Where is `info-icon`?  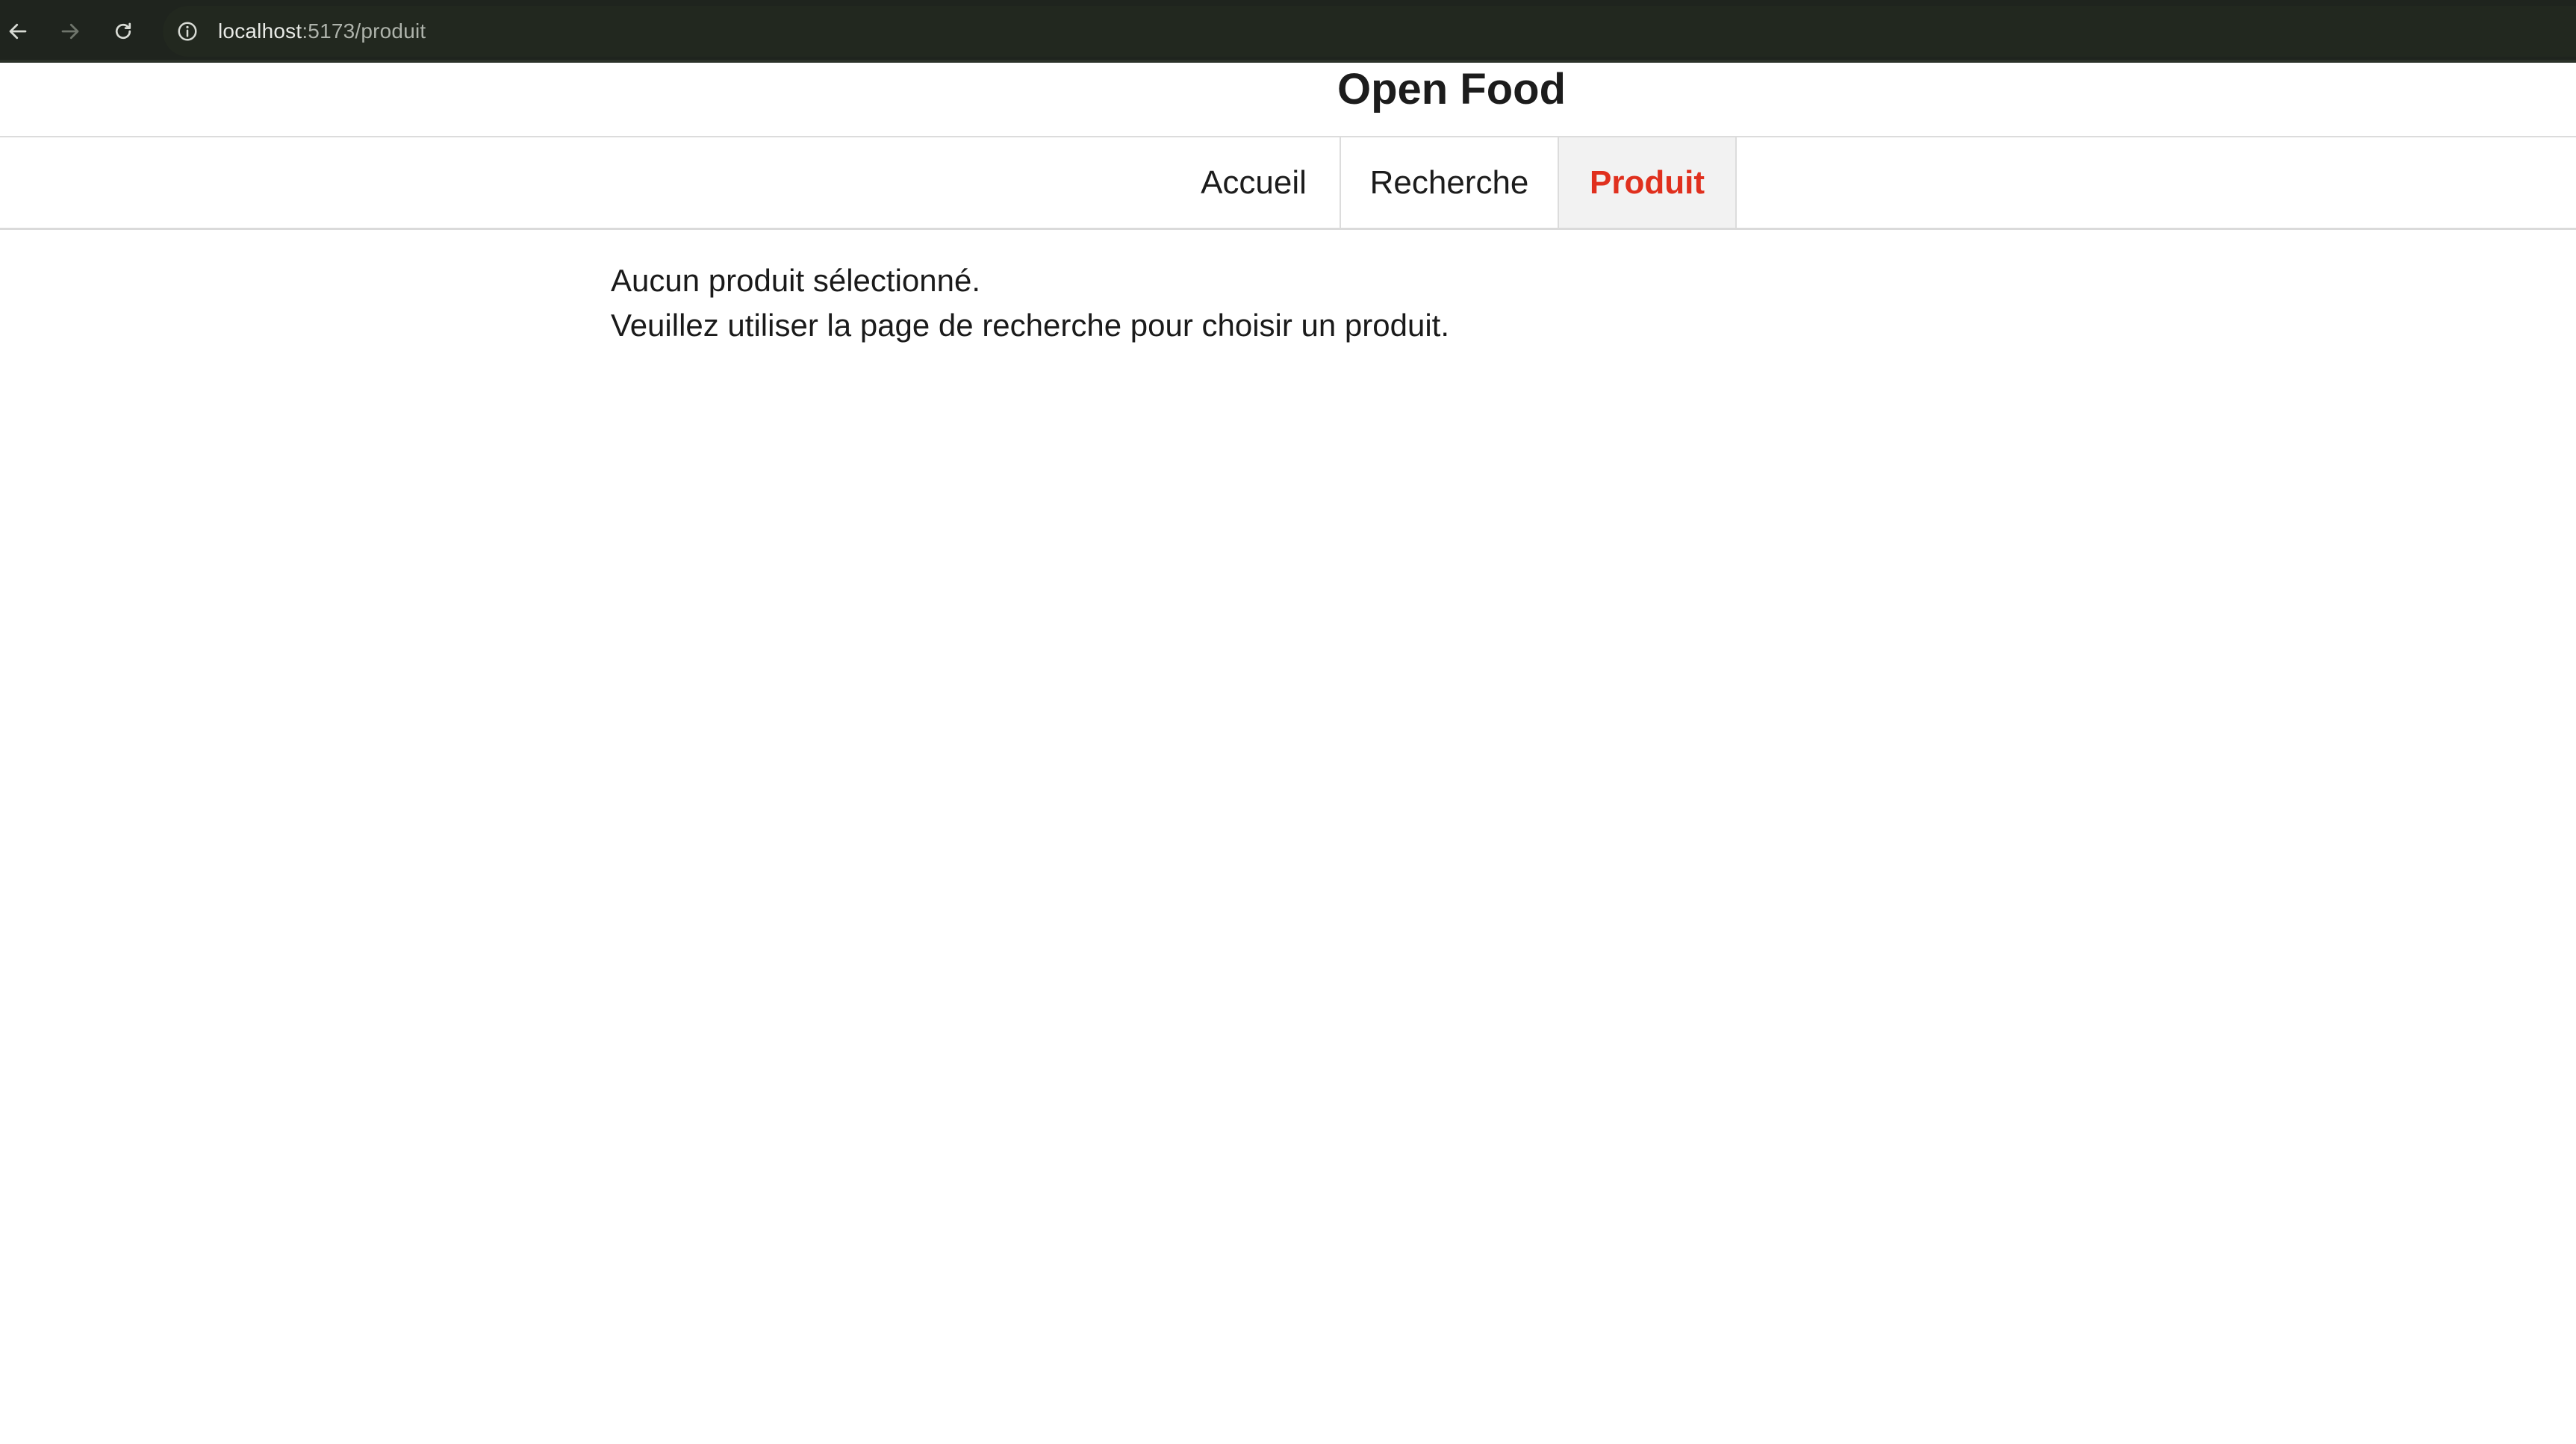
info-icon is located at coordinates (187, 31).